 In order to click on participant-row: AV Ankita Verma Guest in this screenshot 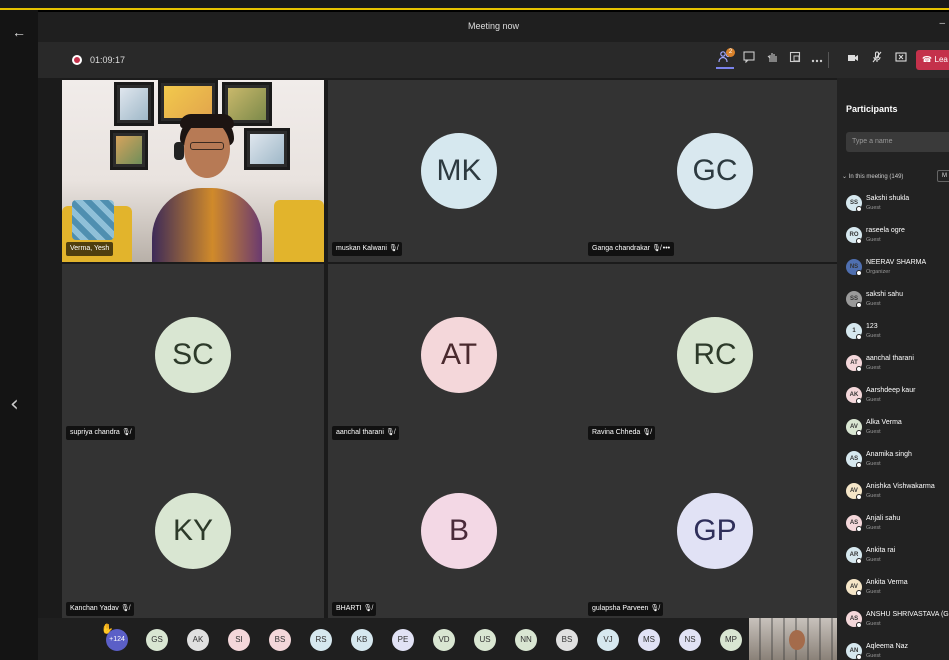, I will do `click(897, 589)`.